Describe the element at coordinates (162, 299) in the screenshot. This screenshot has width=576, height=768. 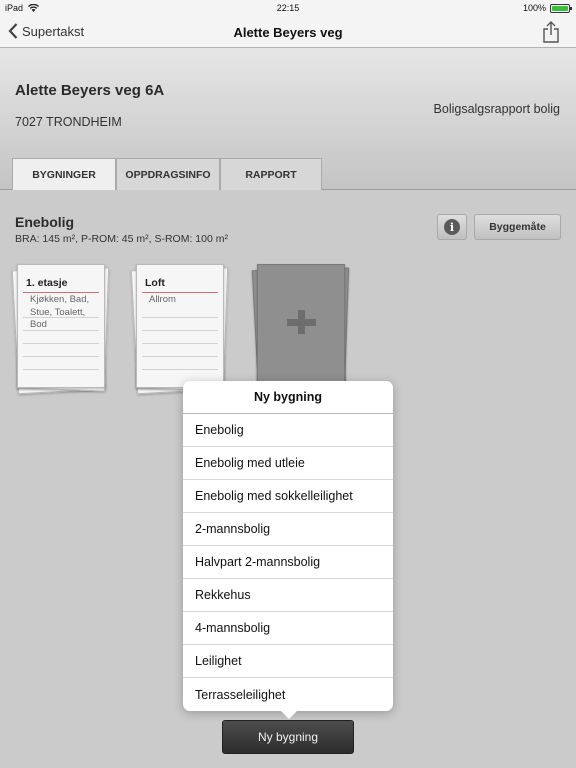
I see `floor-rooms: Allrom` at that location.